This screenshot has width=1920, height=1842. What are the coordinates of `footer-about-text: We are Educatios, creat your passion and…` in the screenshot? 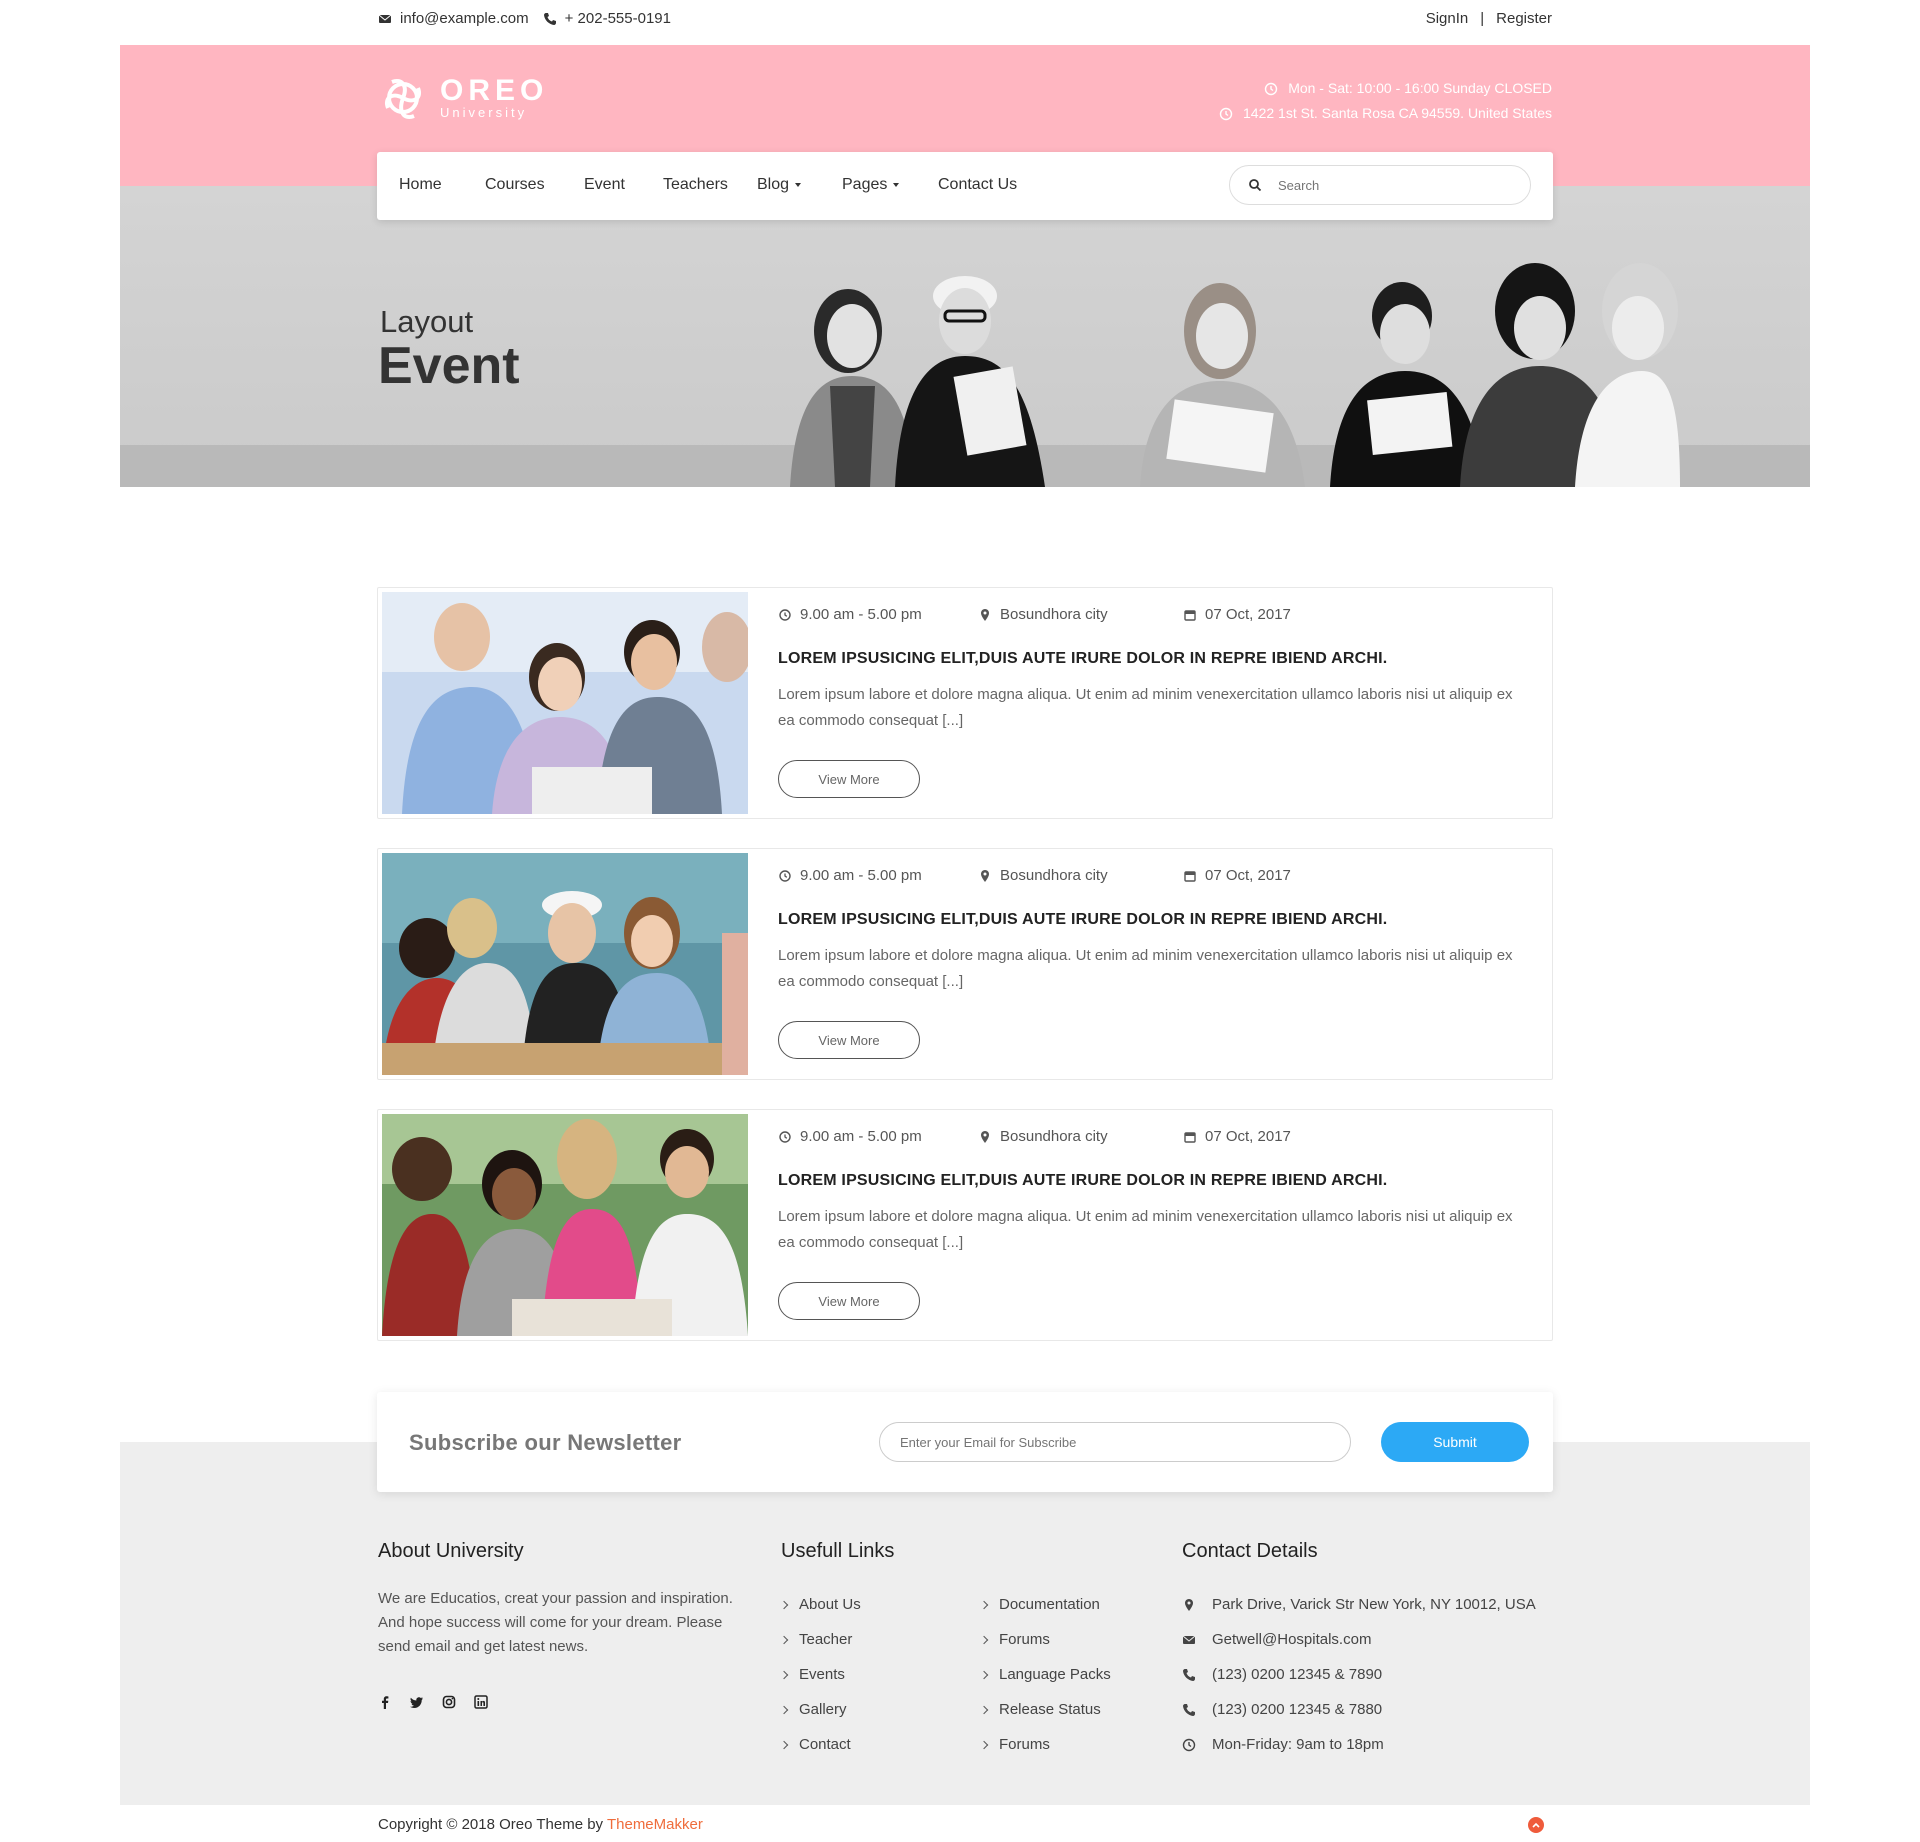 It's located at (555, 1622).